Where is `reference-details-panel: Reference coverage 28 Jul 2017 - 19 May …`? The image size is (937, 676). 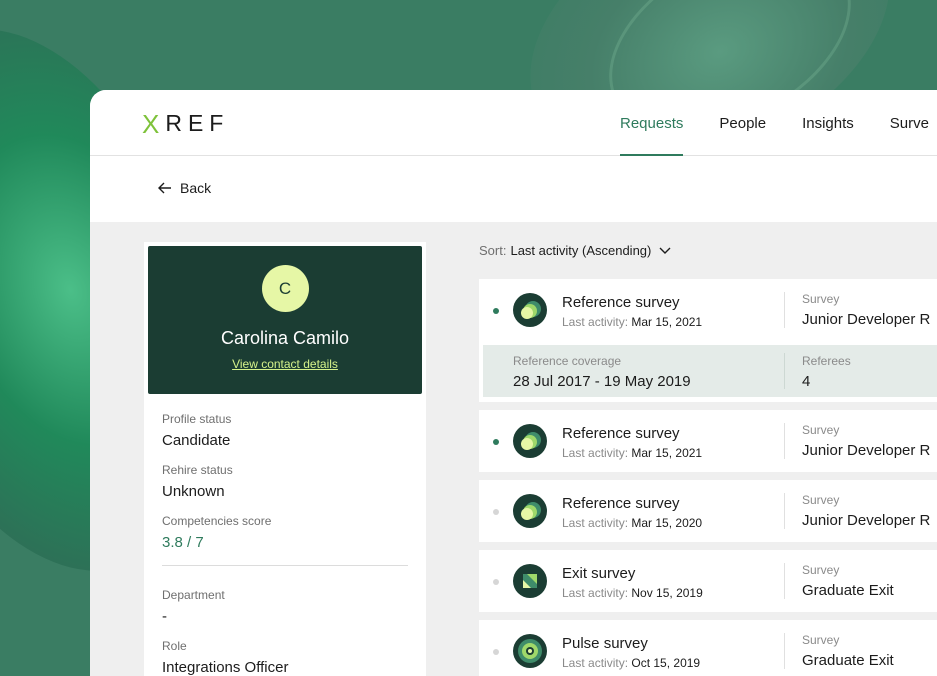
reference-details-panel: Reference coverage 28 Jul 2017 - 19 May … is located at coordinates (710, 371).